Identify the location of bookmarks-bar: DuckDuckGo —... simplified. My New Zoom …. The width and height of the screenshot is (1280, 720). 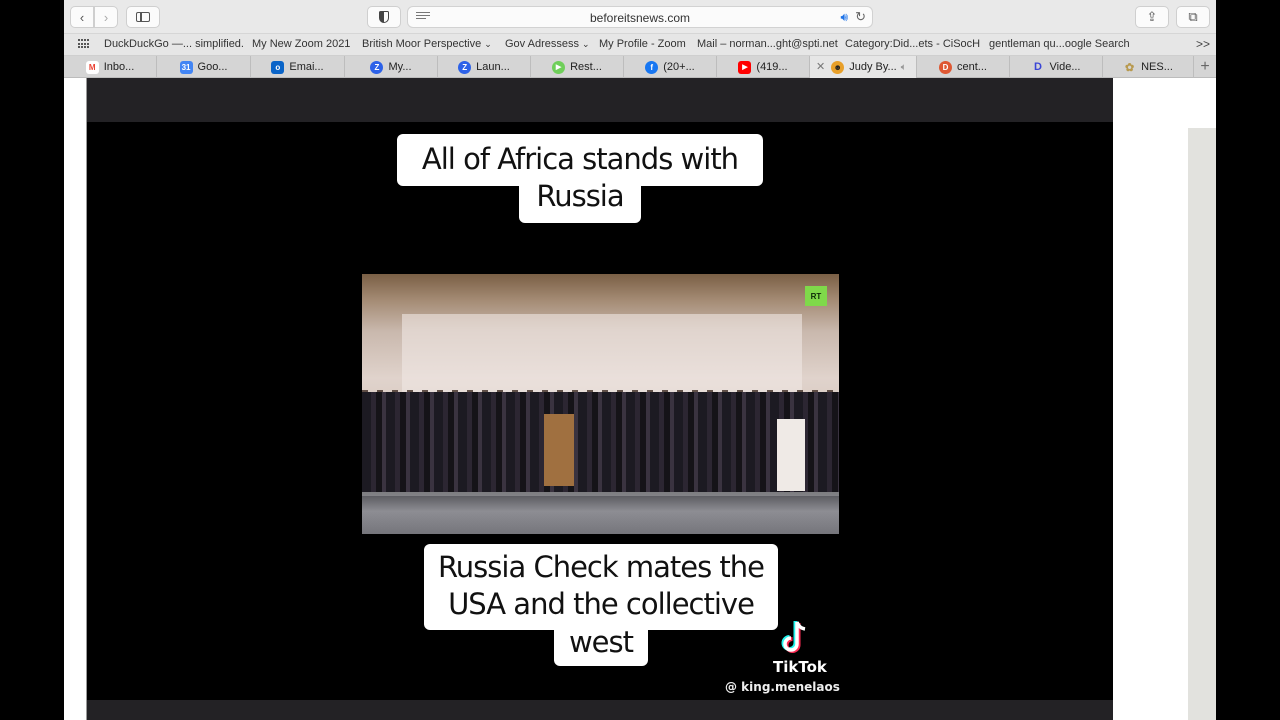
(640, 45).